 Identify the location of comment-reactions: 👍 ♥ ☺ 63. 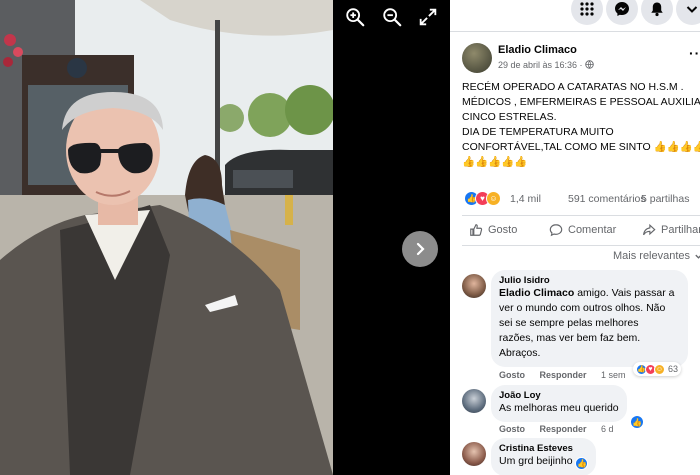
(657, 369).